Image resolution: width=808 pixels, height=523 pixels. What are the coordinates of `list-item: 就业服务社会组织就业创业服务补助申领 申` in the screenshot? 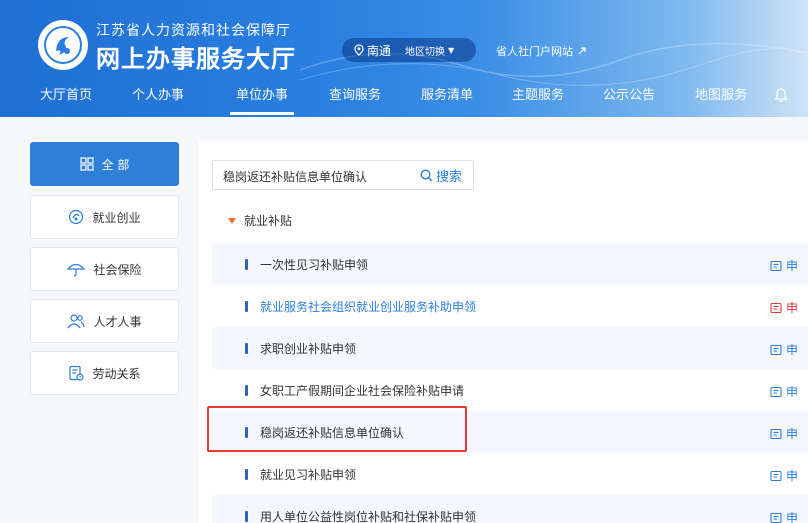 It's located at (510, 306).